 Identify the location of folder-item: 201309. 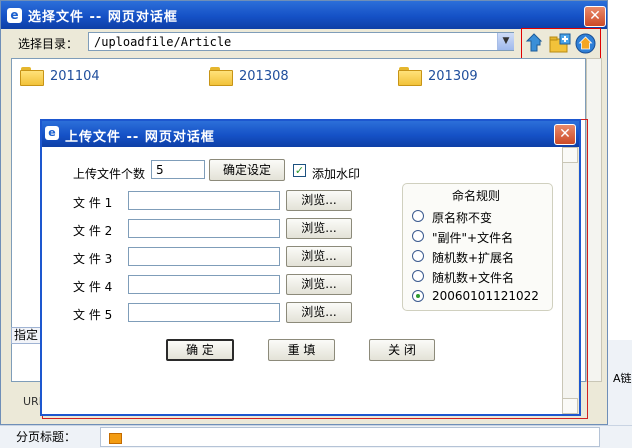
(438, 76).